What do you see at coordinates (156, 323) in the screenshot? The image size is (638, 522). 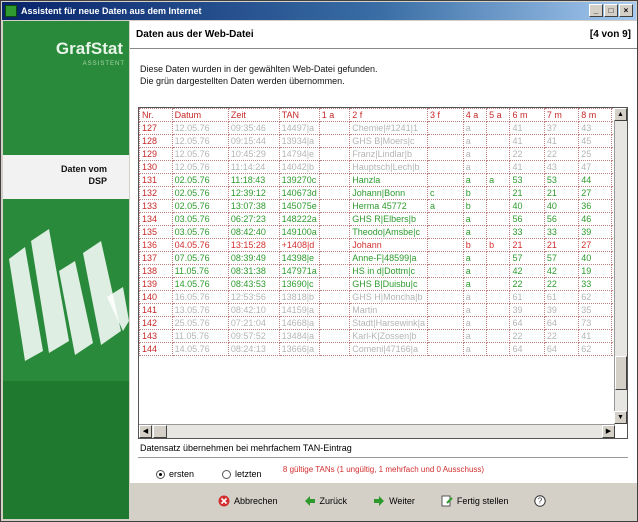 I see `row-number-cell: 142` at bounding box center [156, 323].